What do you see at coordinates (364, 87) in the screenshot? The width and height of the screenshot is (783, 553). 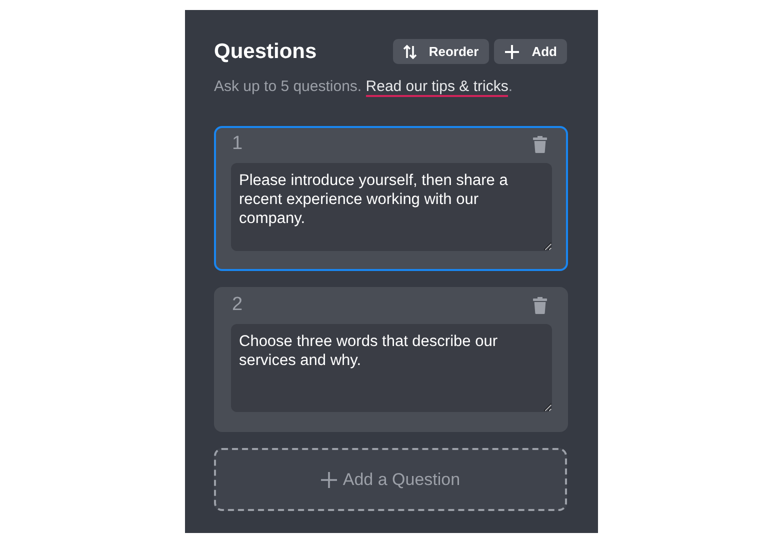 I see `subtitle: Ask up to 5 questions. Read our tips & tricks.` at bounding box center [364, 87].